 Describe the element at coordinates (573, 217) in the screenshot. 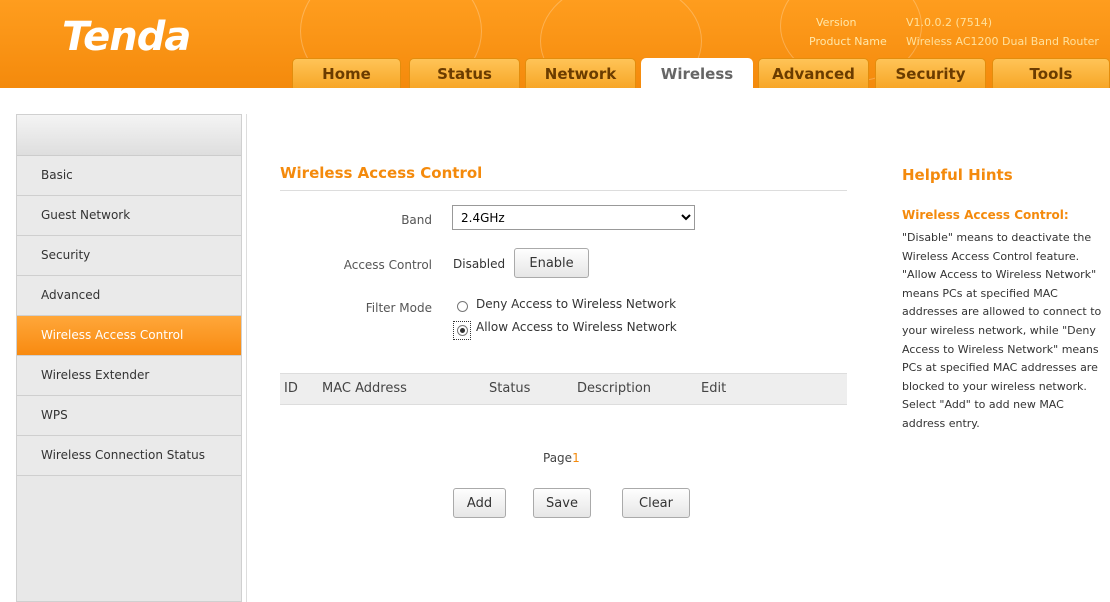

I see `band-select: 2.4GHz` at that location.